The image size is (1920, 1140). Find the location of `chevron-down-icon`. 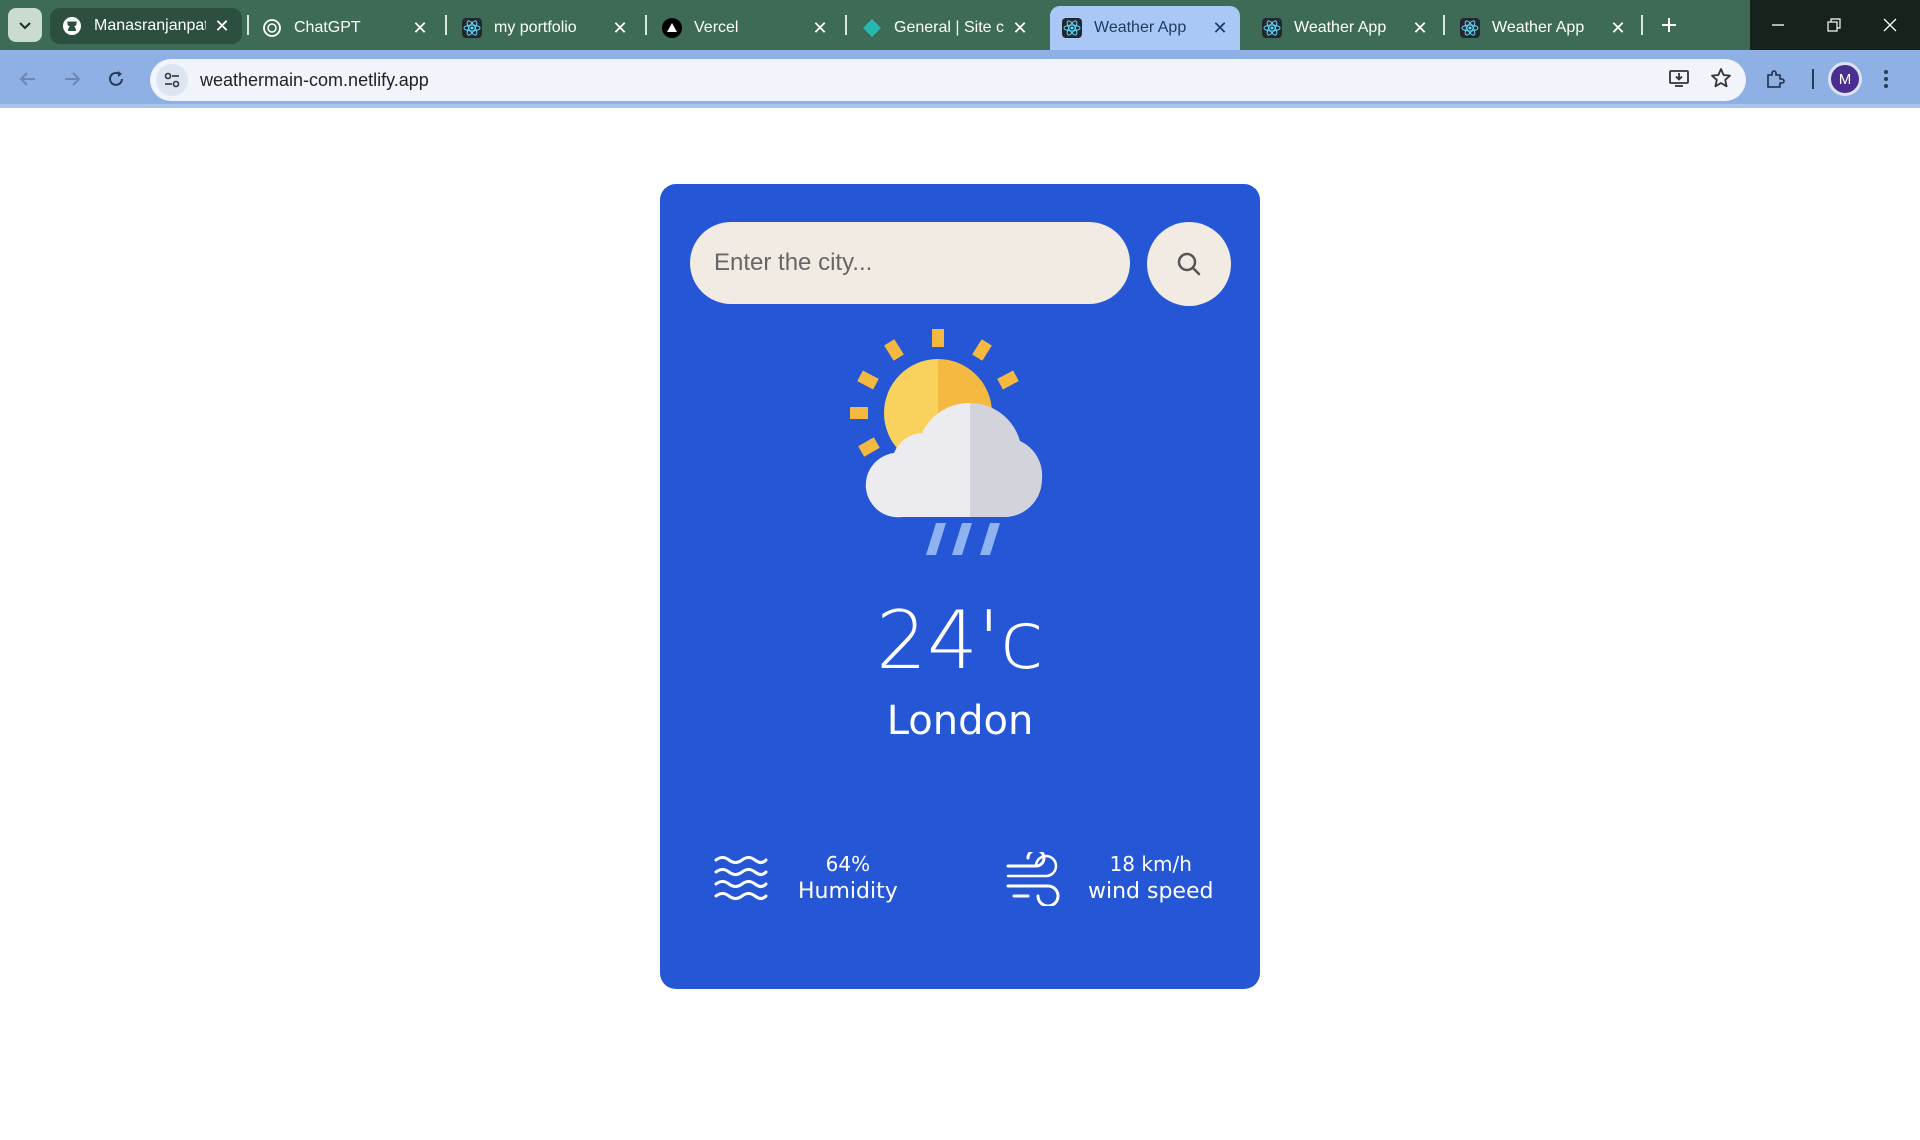

chevron-down-icon is located at coordinates (25, 26).